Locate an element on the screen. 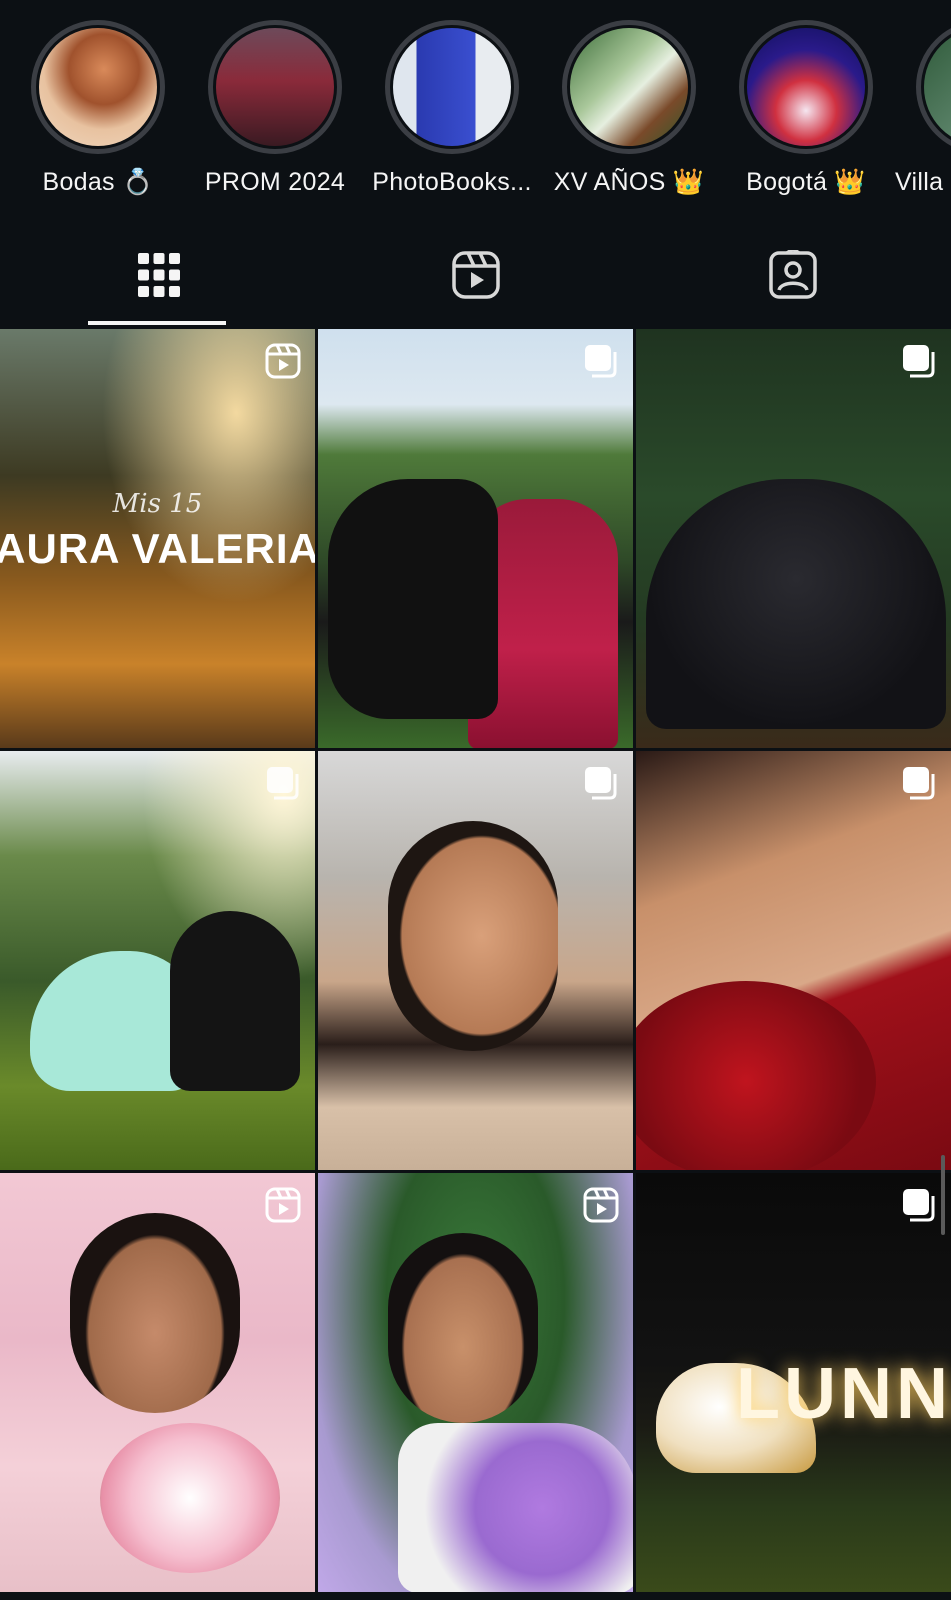 This screenshot has width=951, height=1600. highlight-bogota: Bogotá 👑 is located at coordinates (806, 108).